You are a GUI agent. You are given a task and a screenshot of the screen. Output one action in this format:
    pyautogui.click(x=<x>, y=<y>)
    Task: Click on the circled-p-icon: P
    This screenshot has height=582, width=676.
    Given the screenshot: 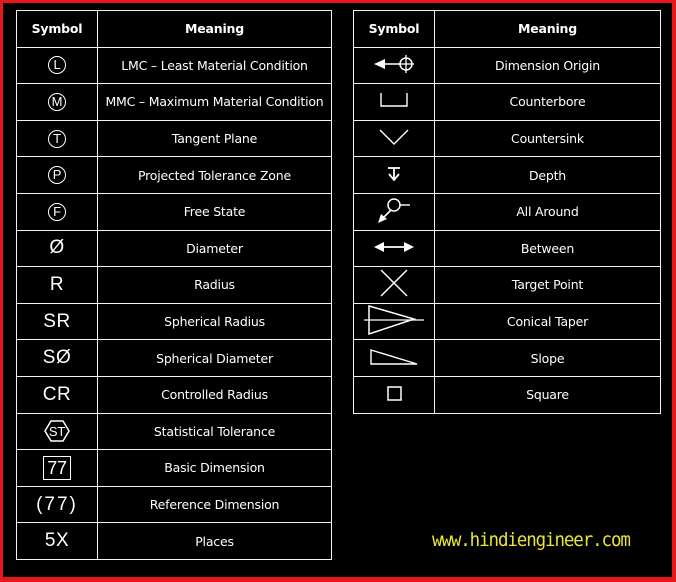 What is the action you would take?
    pyautogui.click(x=57, y=175)
    